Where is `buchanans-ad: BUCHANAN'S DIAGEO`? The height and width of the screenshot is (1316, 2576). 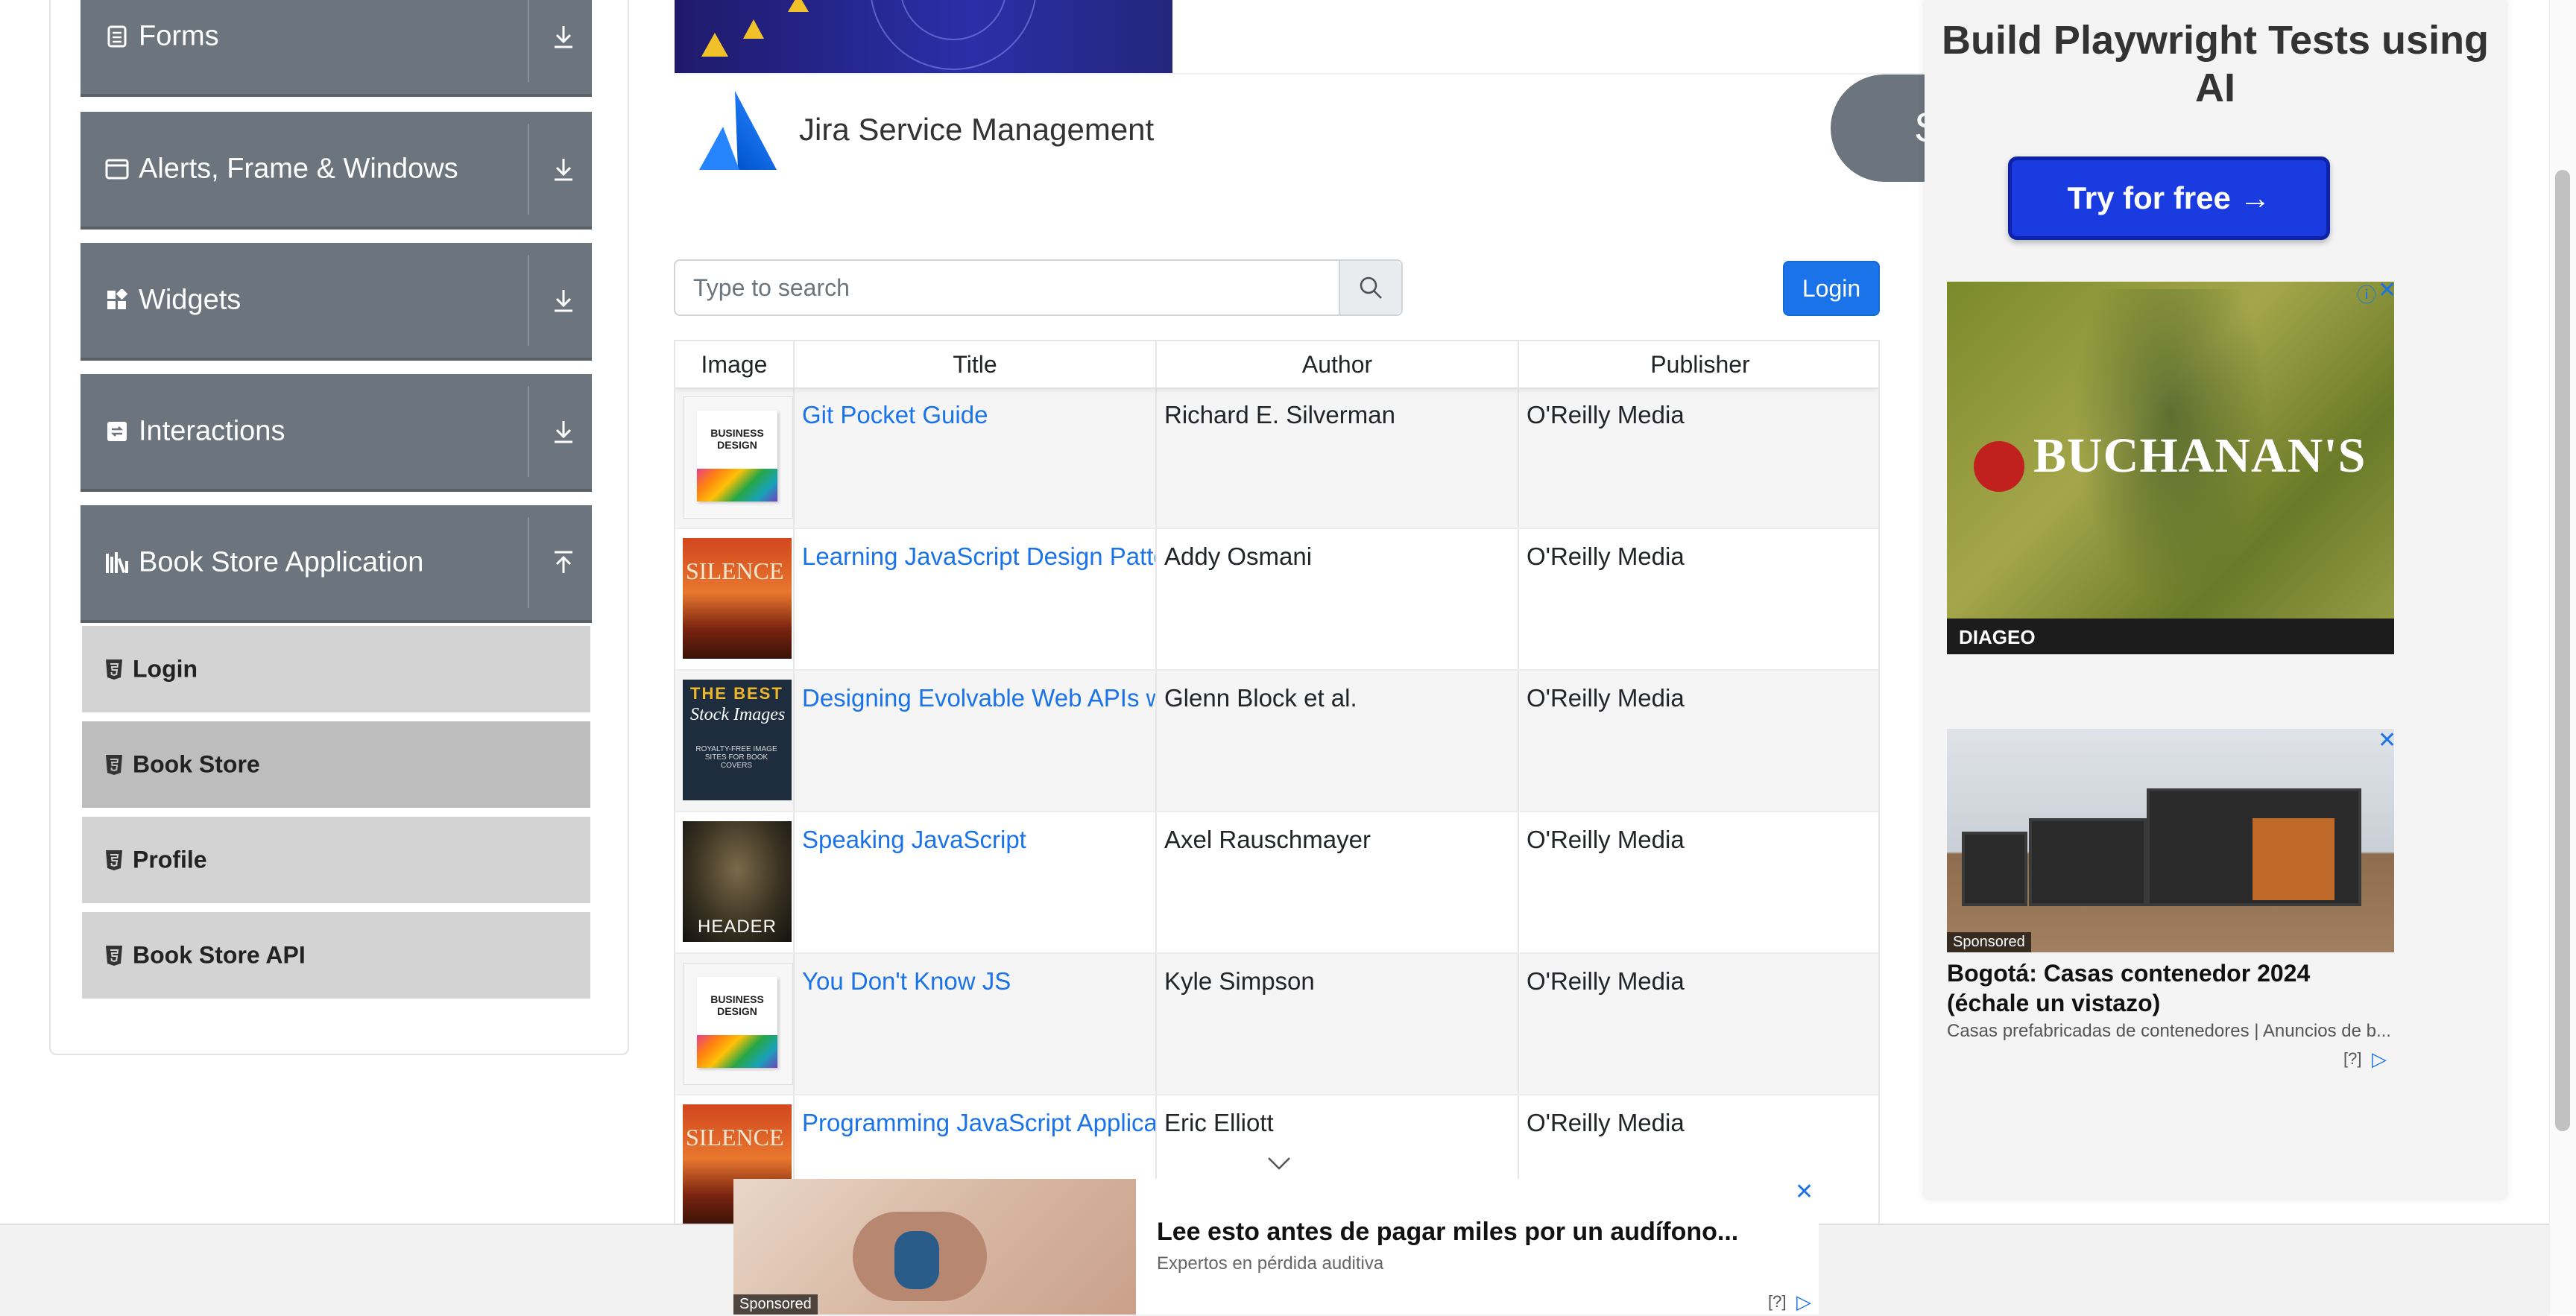
buchanans-ad: BUCHANAN'S DIAGEO is located at coordinates (2170, 468).